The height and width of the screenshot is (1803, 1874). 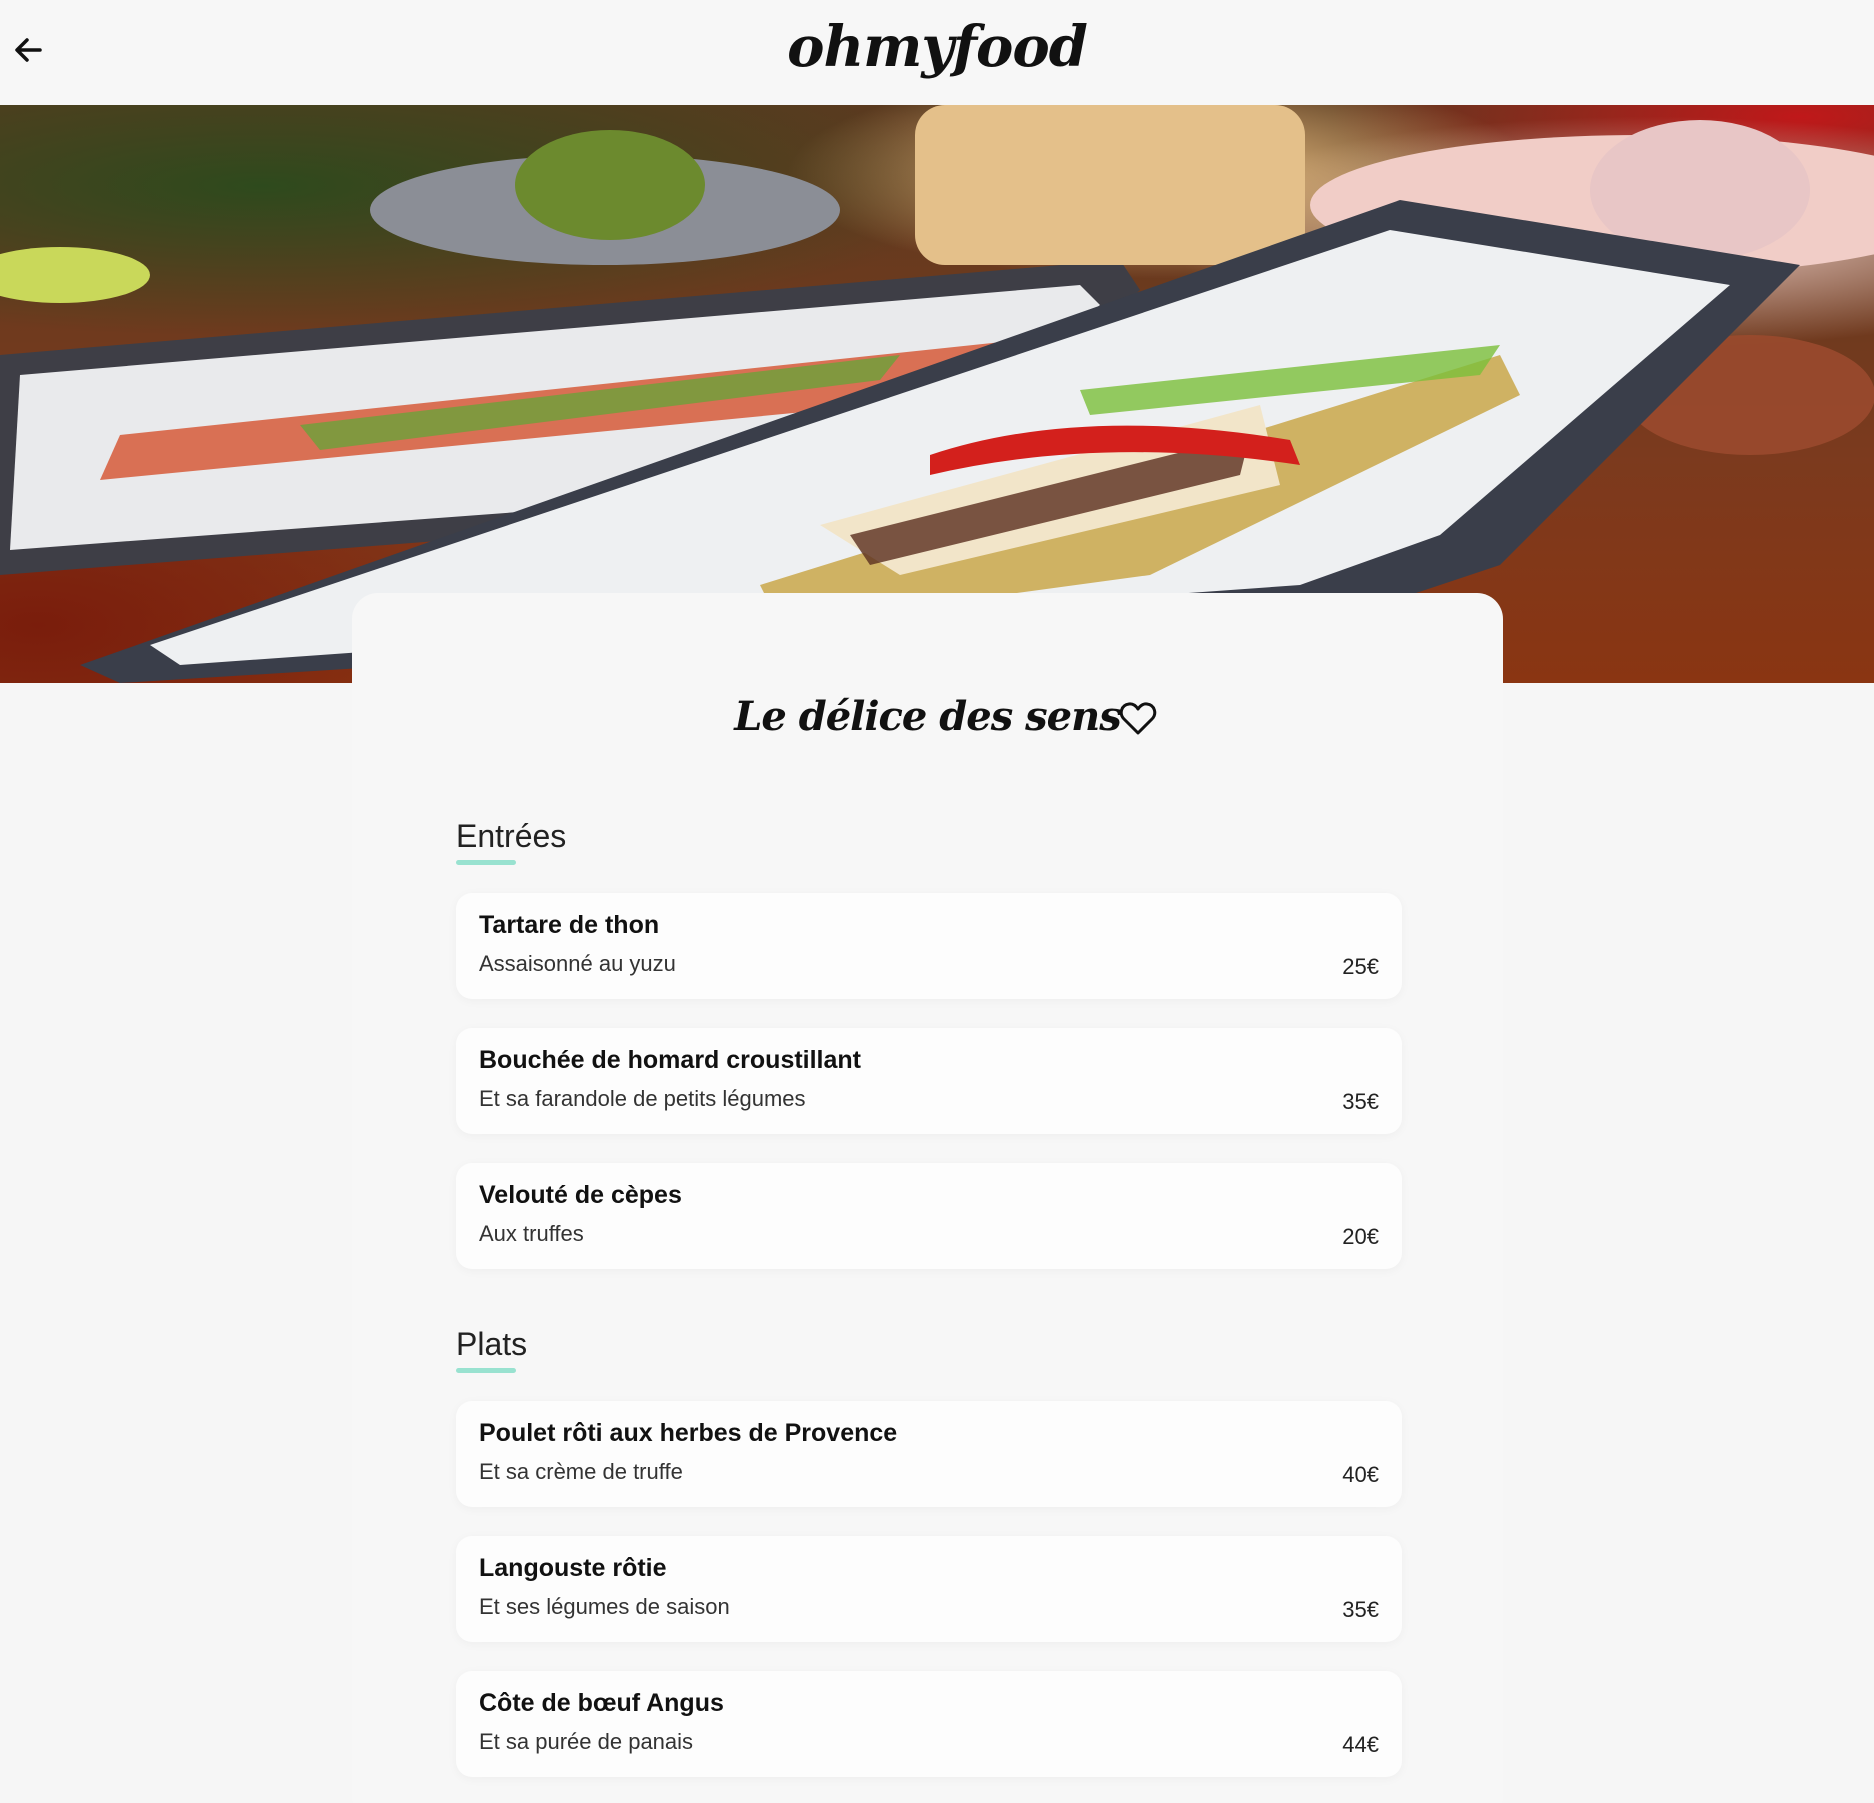 What do you see at coordinates (1360, 1474) in the screenshot?
I see `dish-price: 40€` at bounding box center [1360, 1474].